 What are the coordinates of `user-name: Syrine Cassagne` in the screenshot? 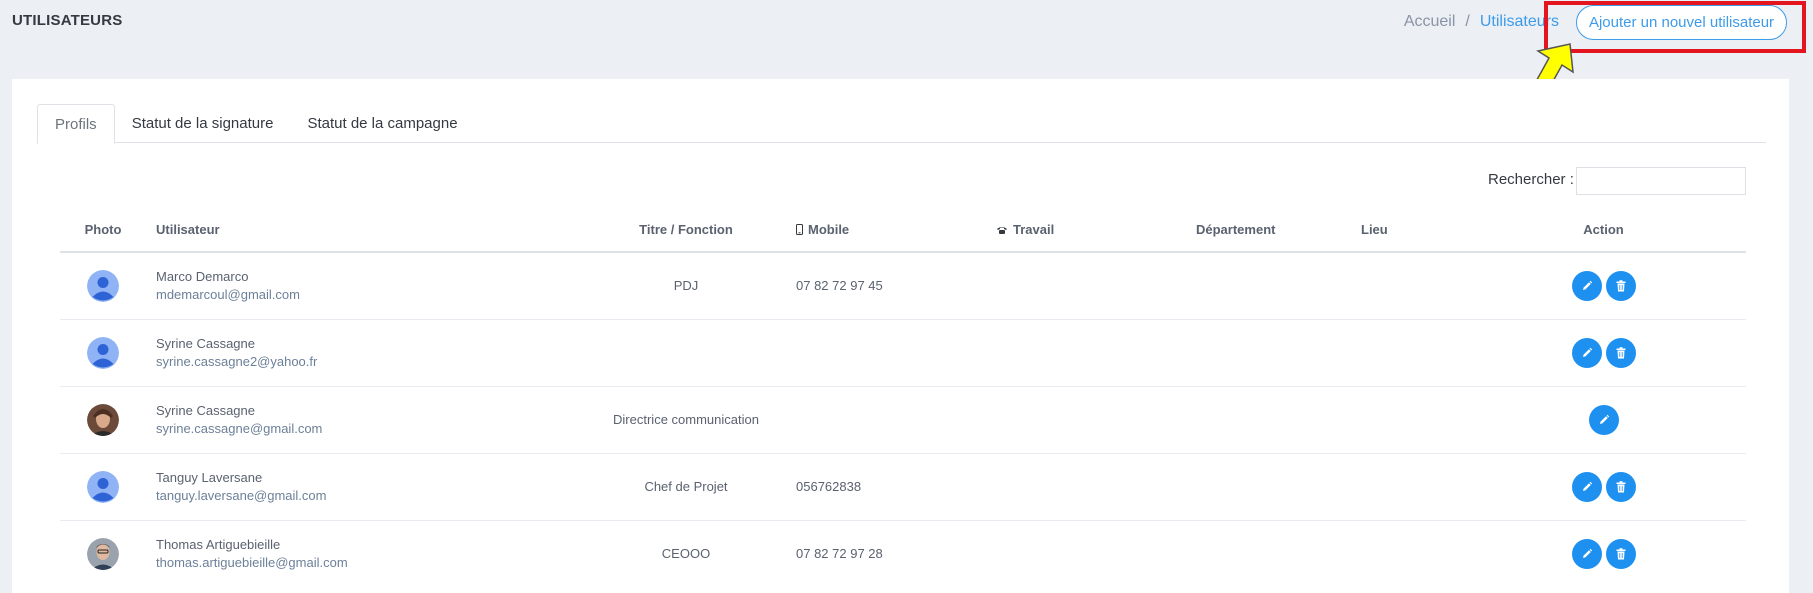 It's located at (205, 343).